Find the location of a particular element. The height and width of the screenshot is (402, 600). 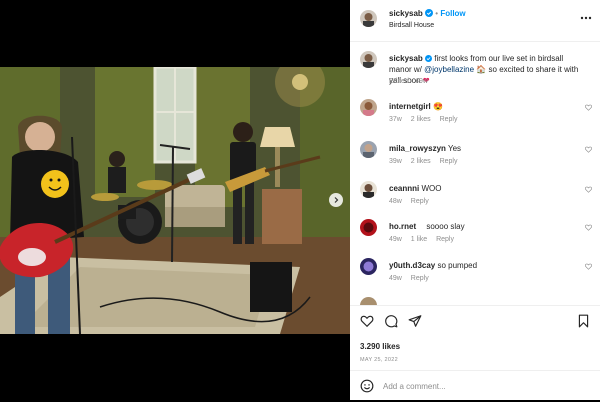

comment-item: mila_rowyszyn Yes 39w 2 likes Reply is located at coordinates (475, 156).